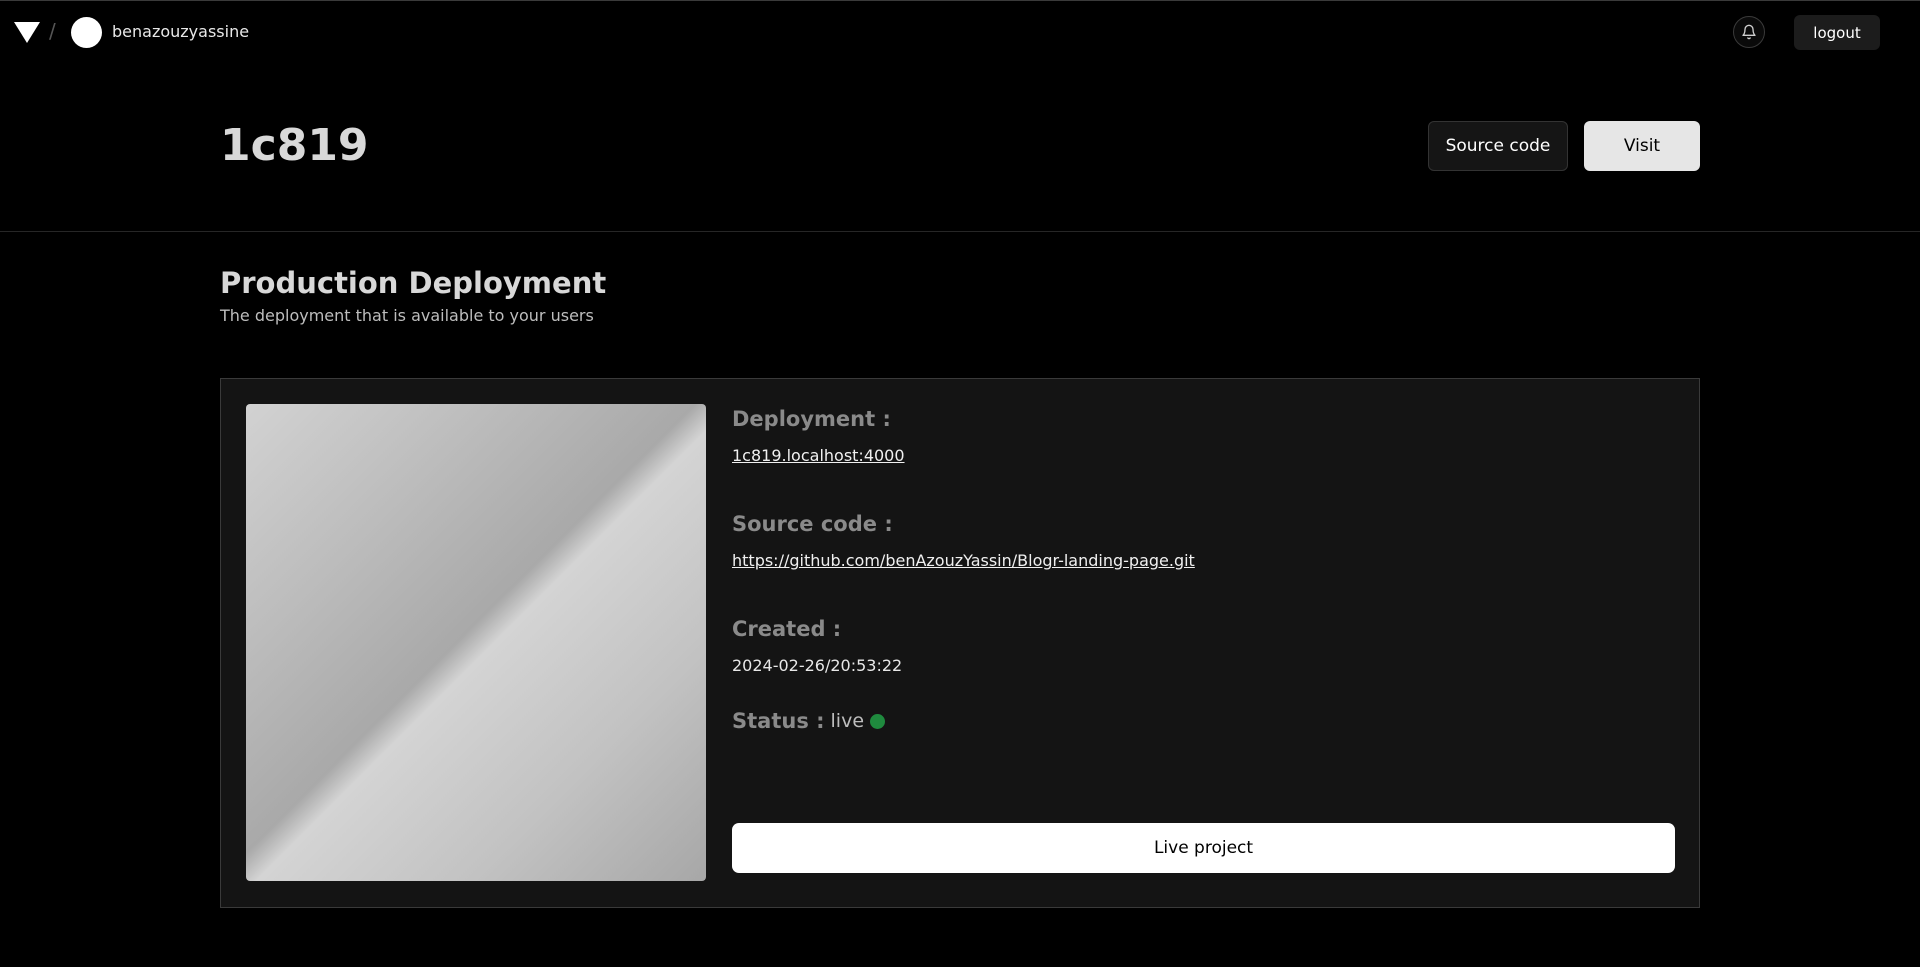 This screenshot has height=967, width=1920. What do you see at coordinates (1498, 146) in the screenshot?
I see `source-code-button: Source code` at bounding box center [1498, 146].